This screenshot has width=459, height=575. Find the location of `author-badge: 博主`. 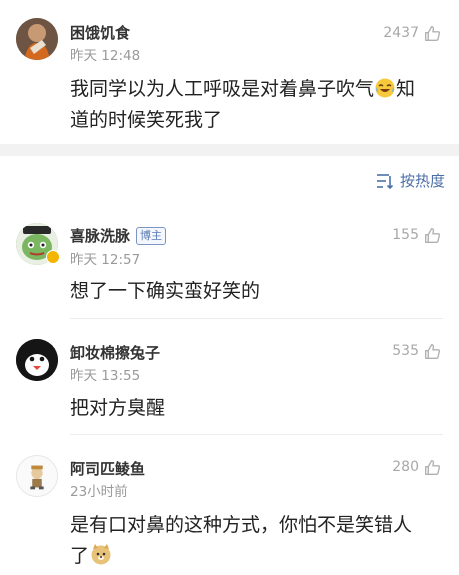

author-badge: 博主 is located at coordinates (151, 236).